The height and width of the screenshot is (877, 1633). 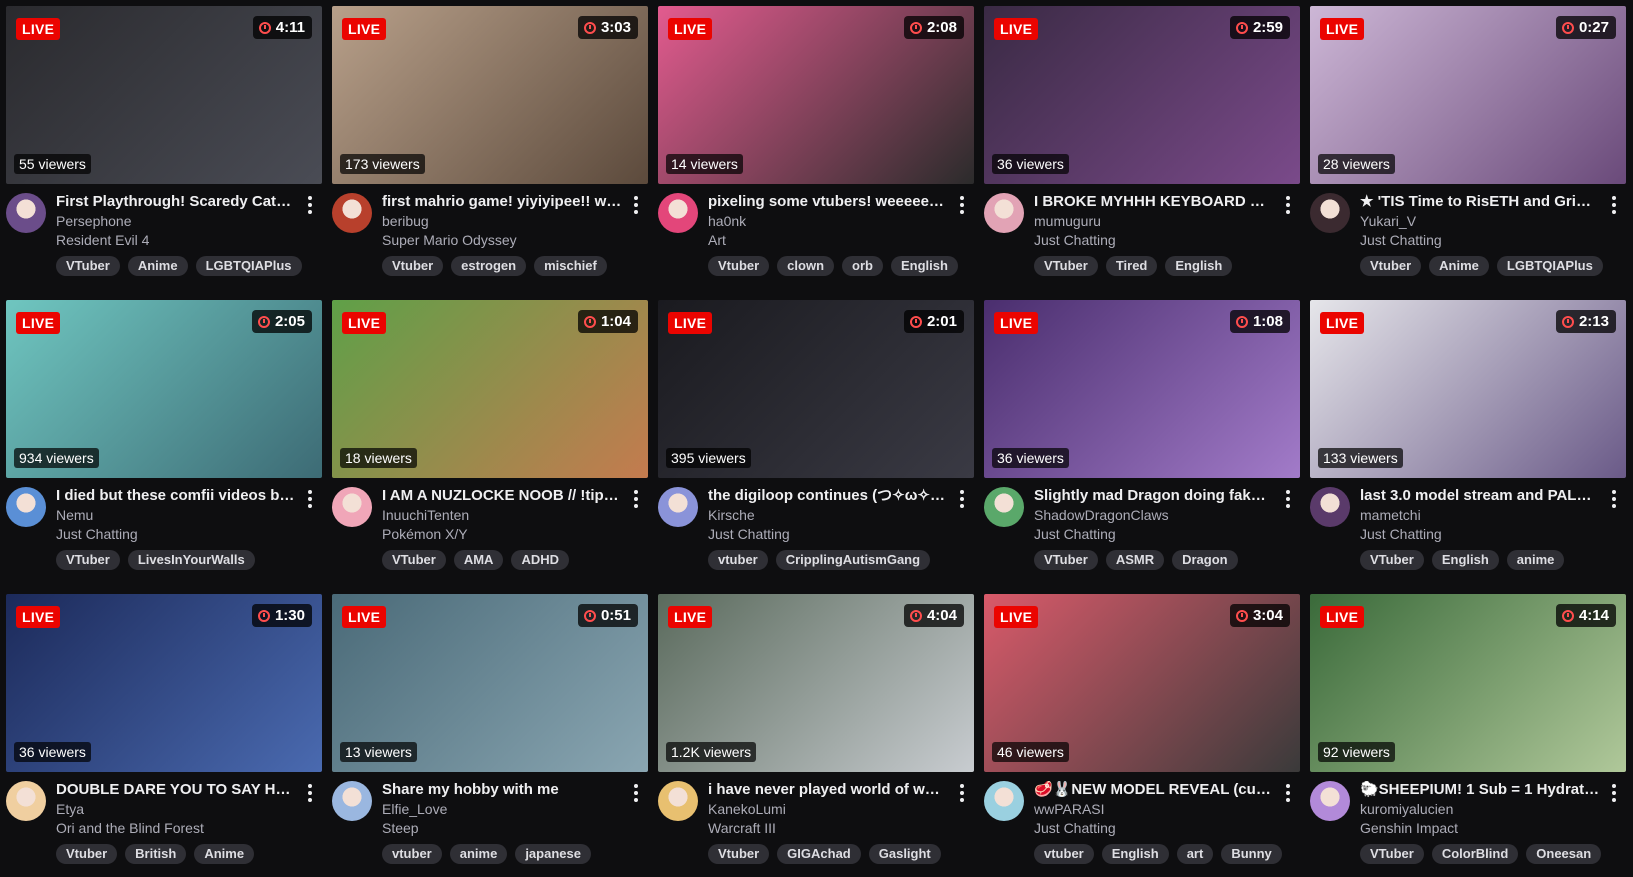 I want to click on tag-chip: mischief, so click(x=570, y=266).